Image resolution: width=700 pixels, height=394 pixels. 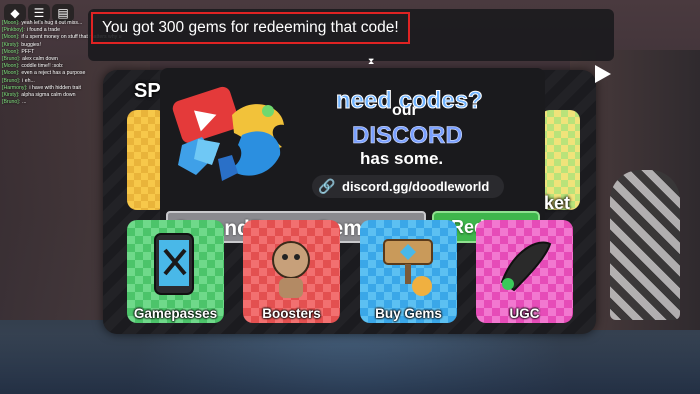 I want to click on chat-text: buggies!, so click(x=31, y=44).